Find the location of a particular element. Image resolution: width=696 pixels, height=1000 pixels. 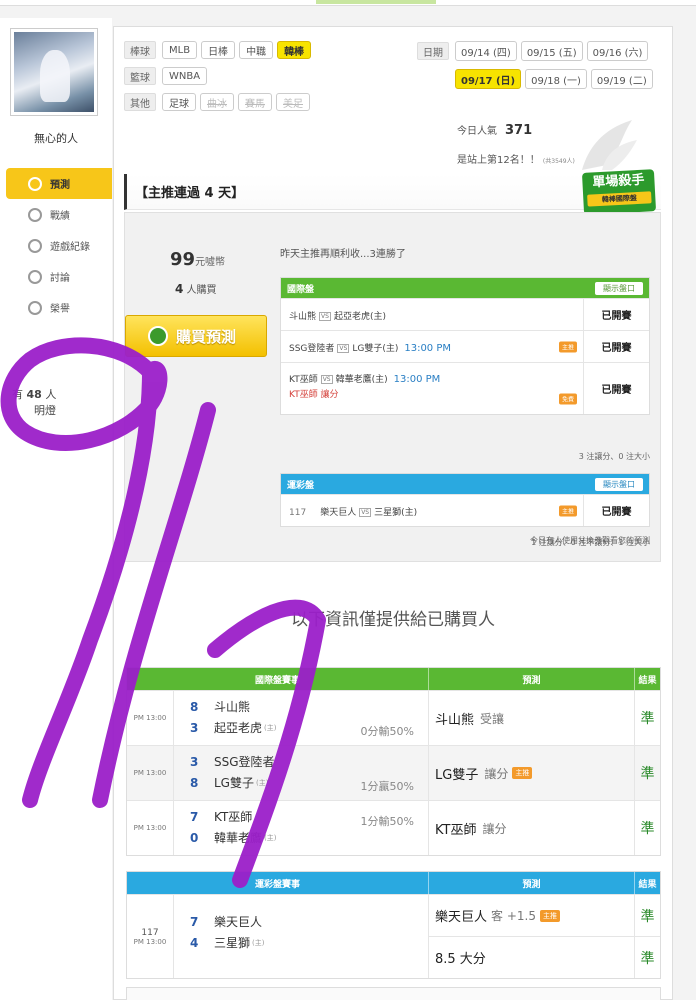

pick-total: 8.5 大分 is located at coordinates (460, 959).